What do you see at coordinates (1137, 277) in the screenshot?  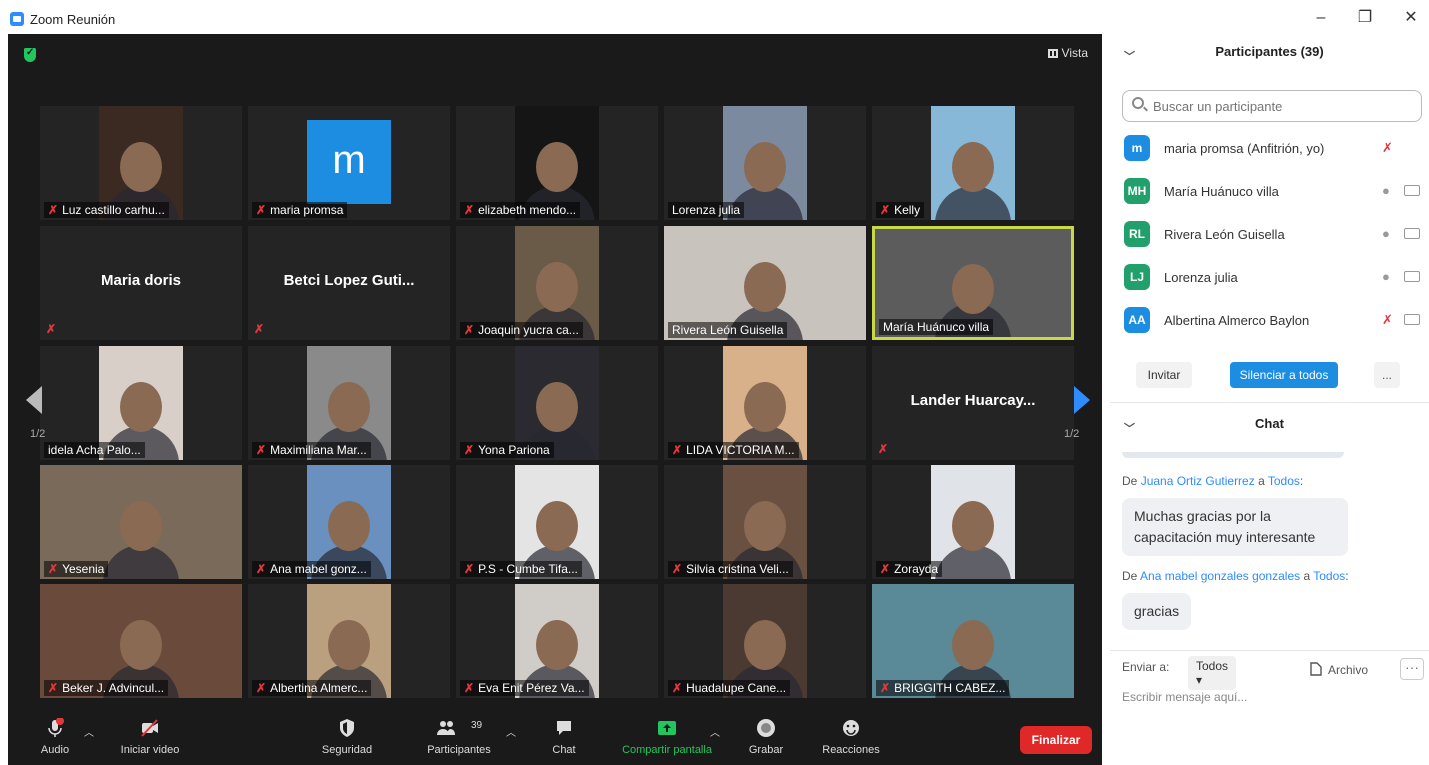 I see `avatar: LJ` at bounding box center [1137, 277].